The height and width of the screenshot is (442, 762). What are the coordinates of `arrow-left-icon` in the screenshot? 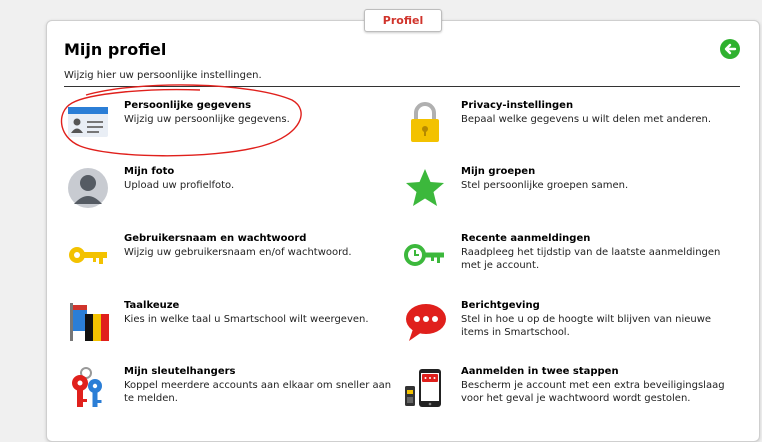 It's located at (730, 49).